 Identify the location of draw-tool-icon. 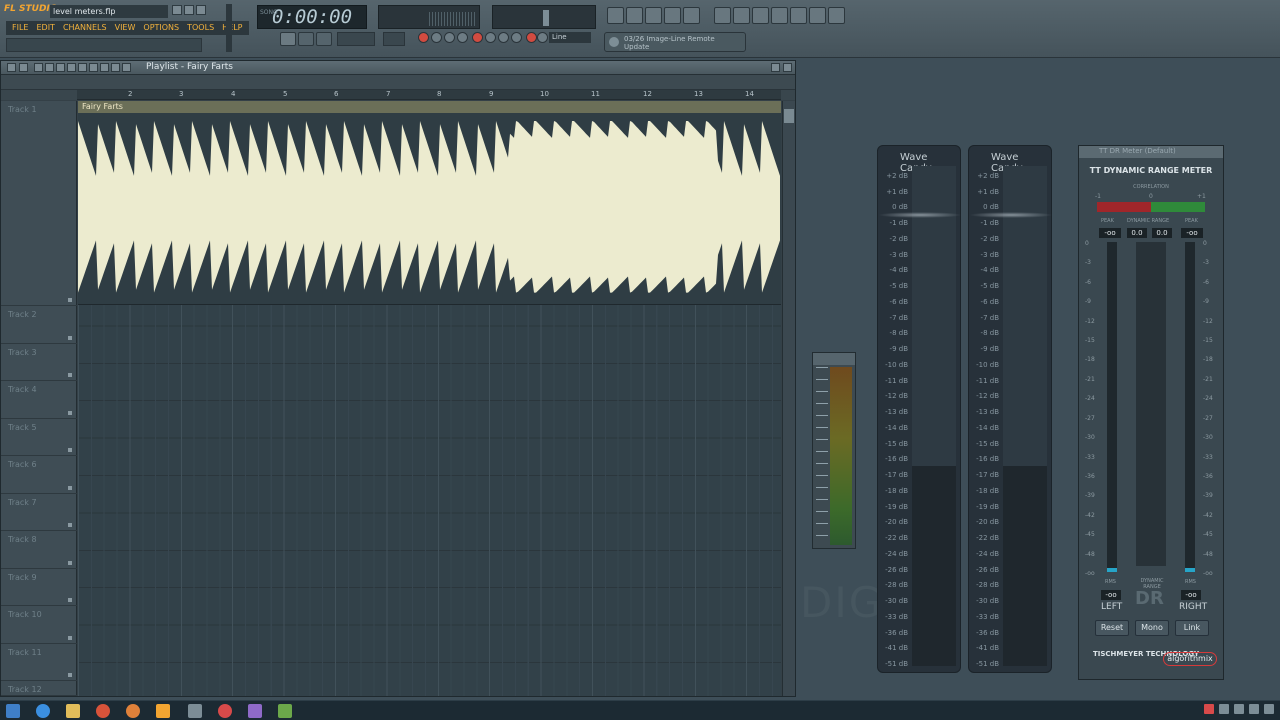
(38, 67).